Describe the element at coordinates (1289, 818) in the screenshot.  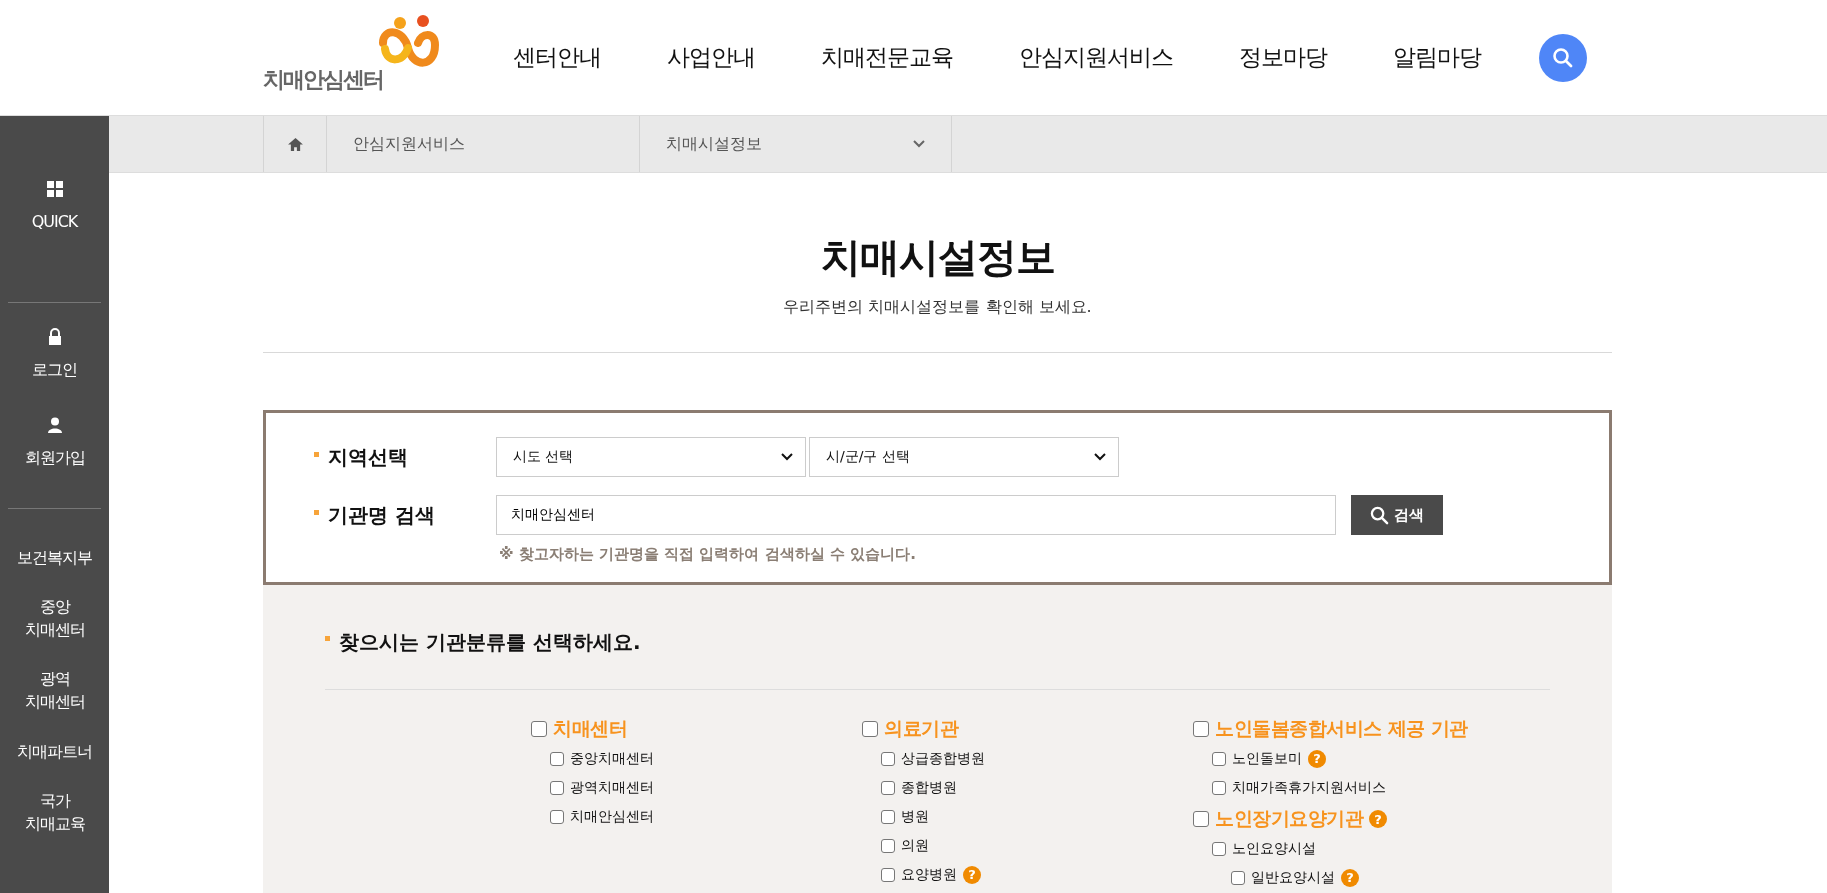
I see `category-label: 노인장기요양기관` at that location.